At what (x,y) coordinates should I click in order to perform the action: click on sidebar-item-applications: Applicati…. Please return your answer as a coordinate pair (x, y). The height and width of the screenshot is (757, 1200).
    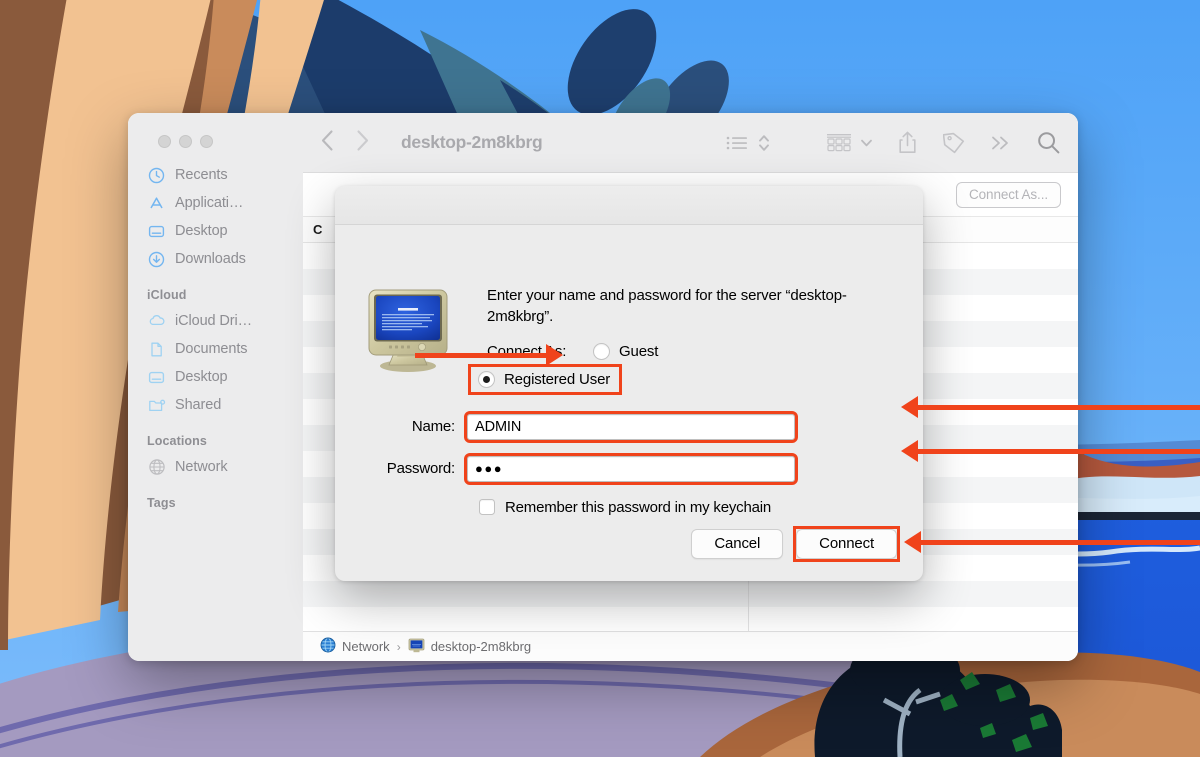
    Looking at the image, I should click on (215, 203).